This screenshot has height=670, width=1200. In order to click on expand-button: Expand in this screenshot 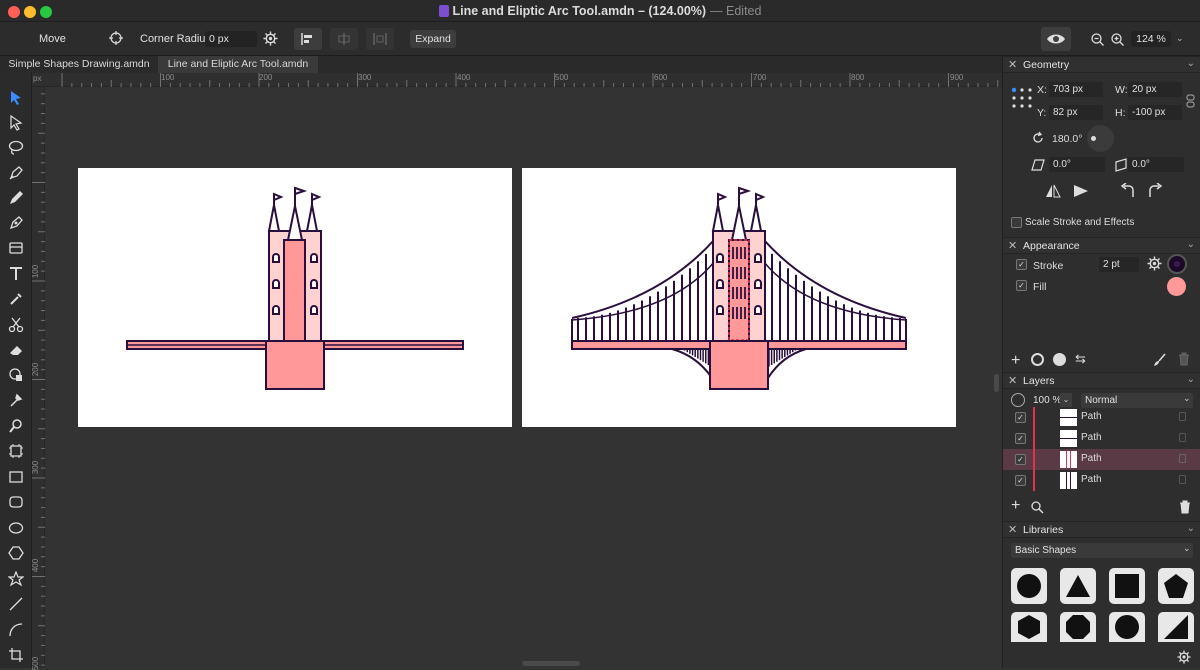, I will do `click(433, 39)`.